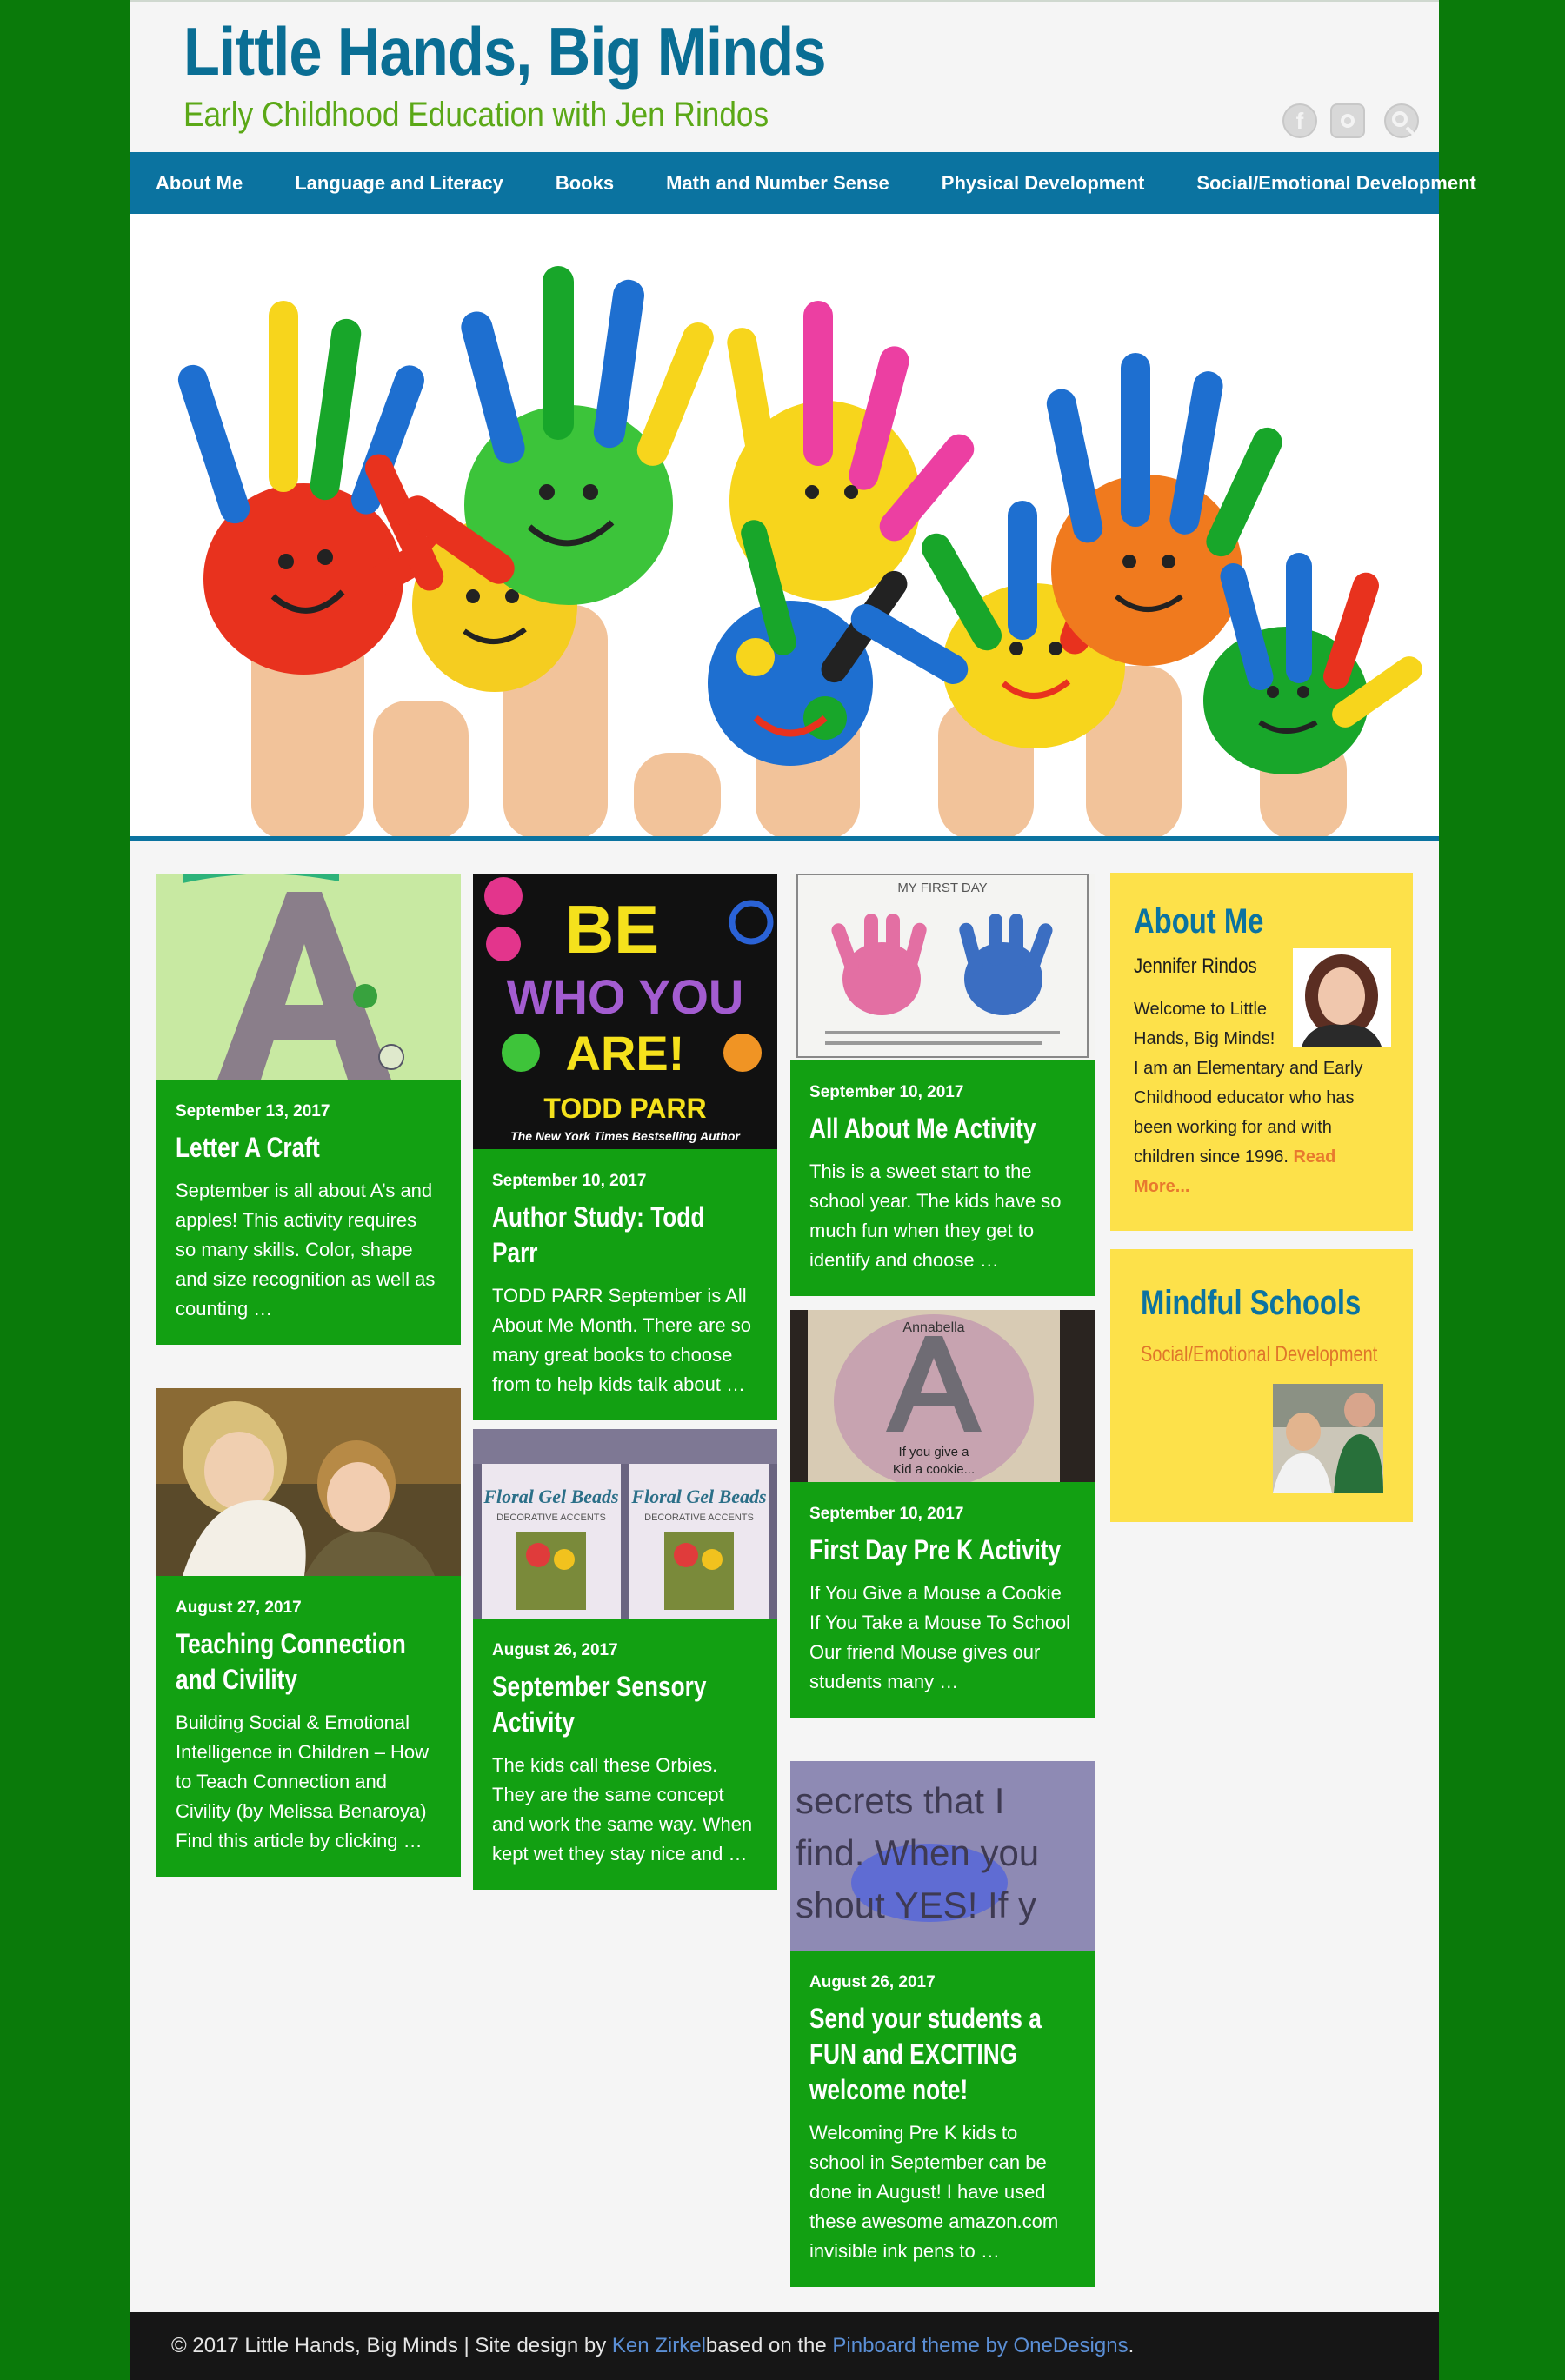 This screenshot has width=1565, height=2380. Describe the element at coordinates (399, 183) in the screenshot. I see `nav-item-language-literacy: Language and Literacy` at that location.